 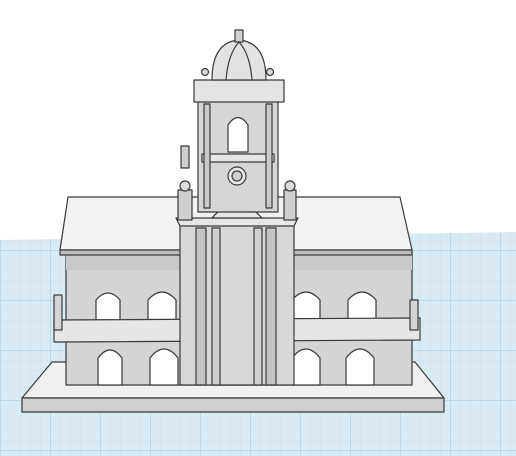 I want to click on central-facade, so click(x=237, y=301).